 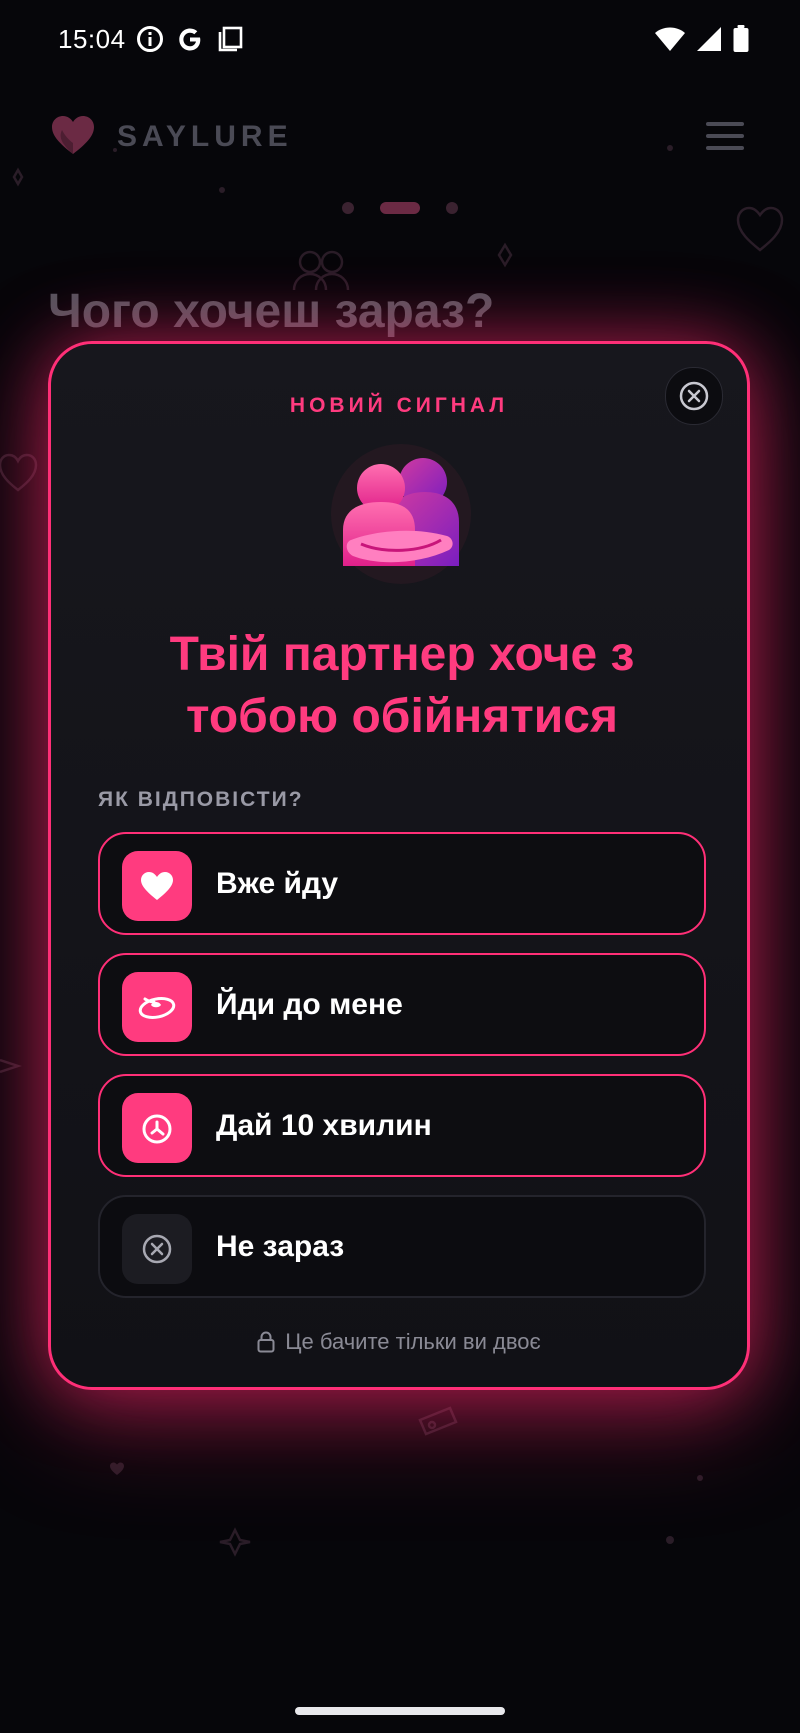 I want to click on home-indicator, so click(x=400, y=1711).